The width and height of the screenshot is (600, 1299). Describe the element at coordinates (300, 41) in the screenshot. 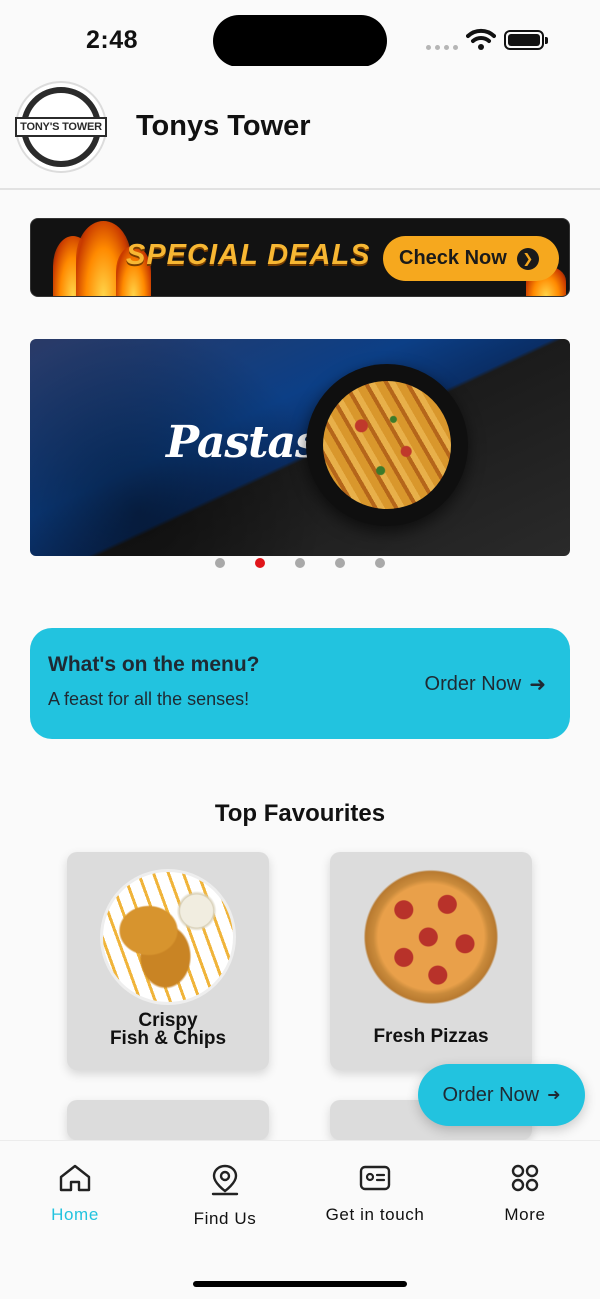

I see `dynamic-island` at that location.